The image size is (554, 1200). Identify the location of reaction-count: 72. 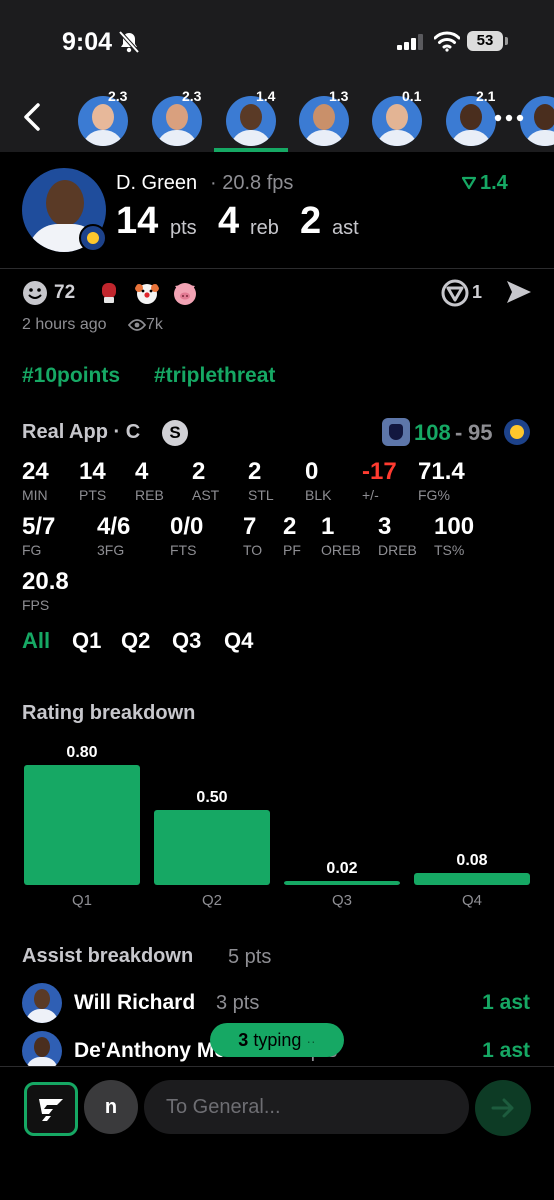
(65, 292).